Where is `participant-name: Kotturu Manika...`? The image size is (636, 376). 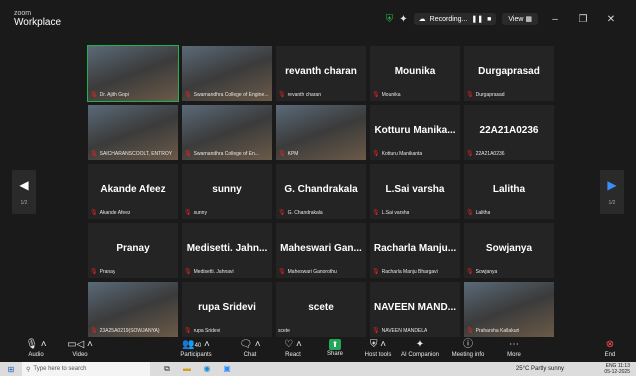 participant-name: Kotturu Manika... is located at coordinates (415, 130).